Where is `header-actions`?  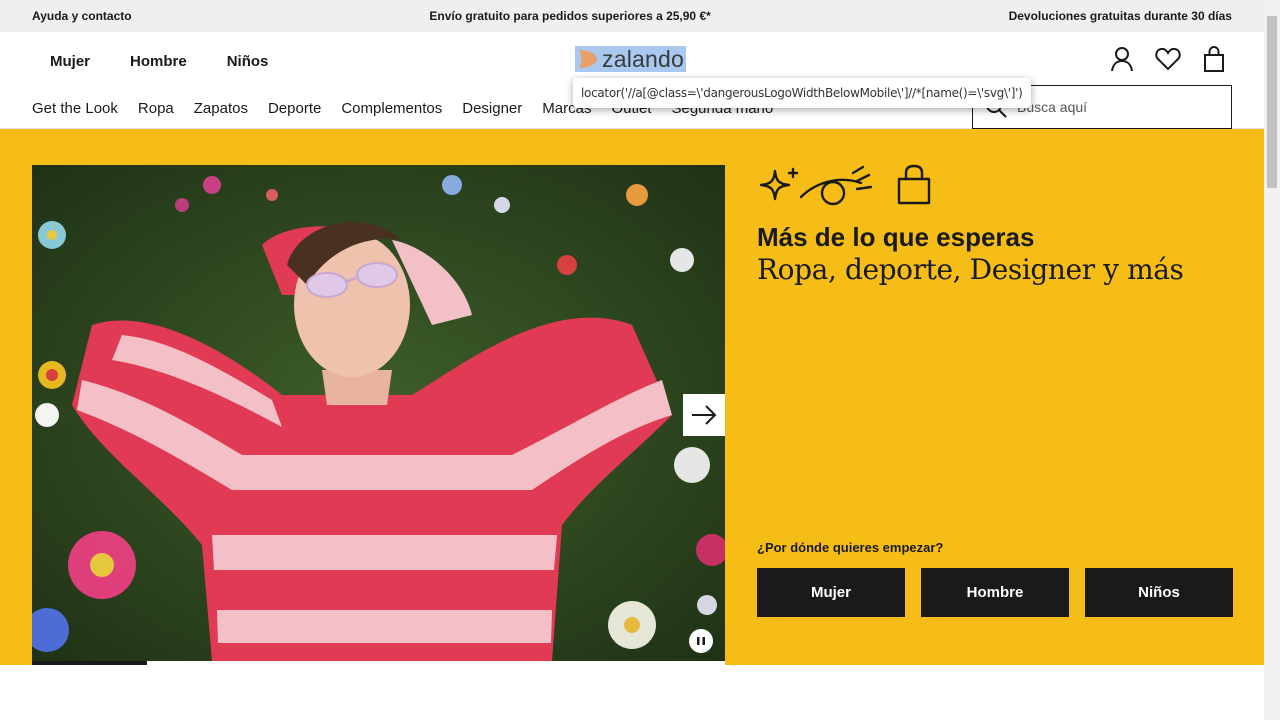 header-actions is located at coordinates (1168, 59).